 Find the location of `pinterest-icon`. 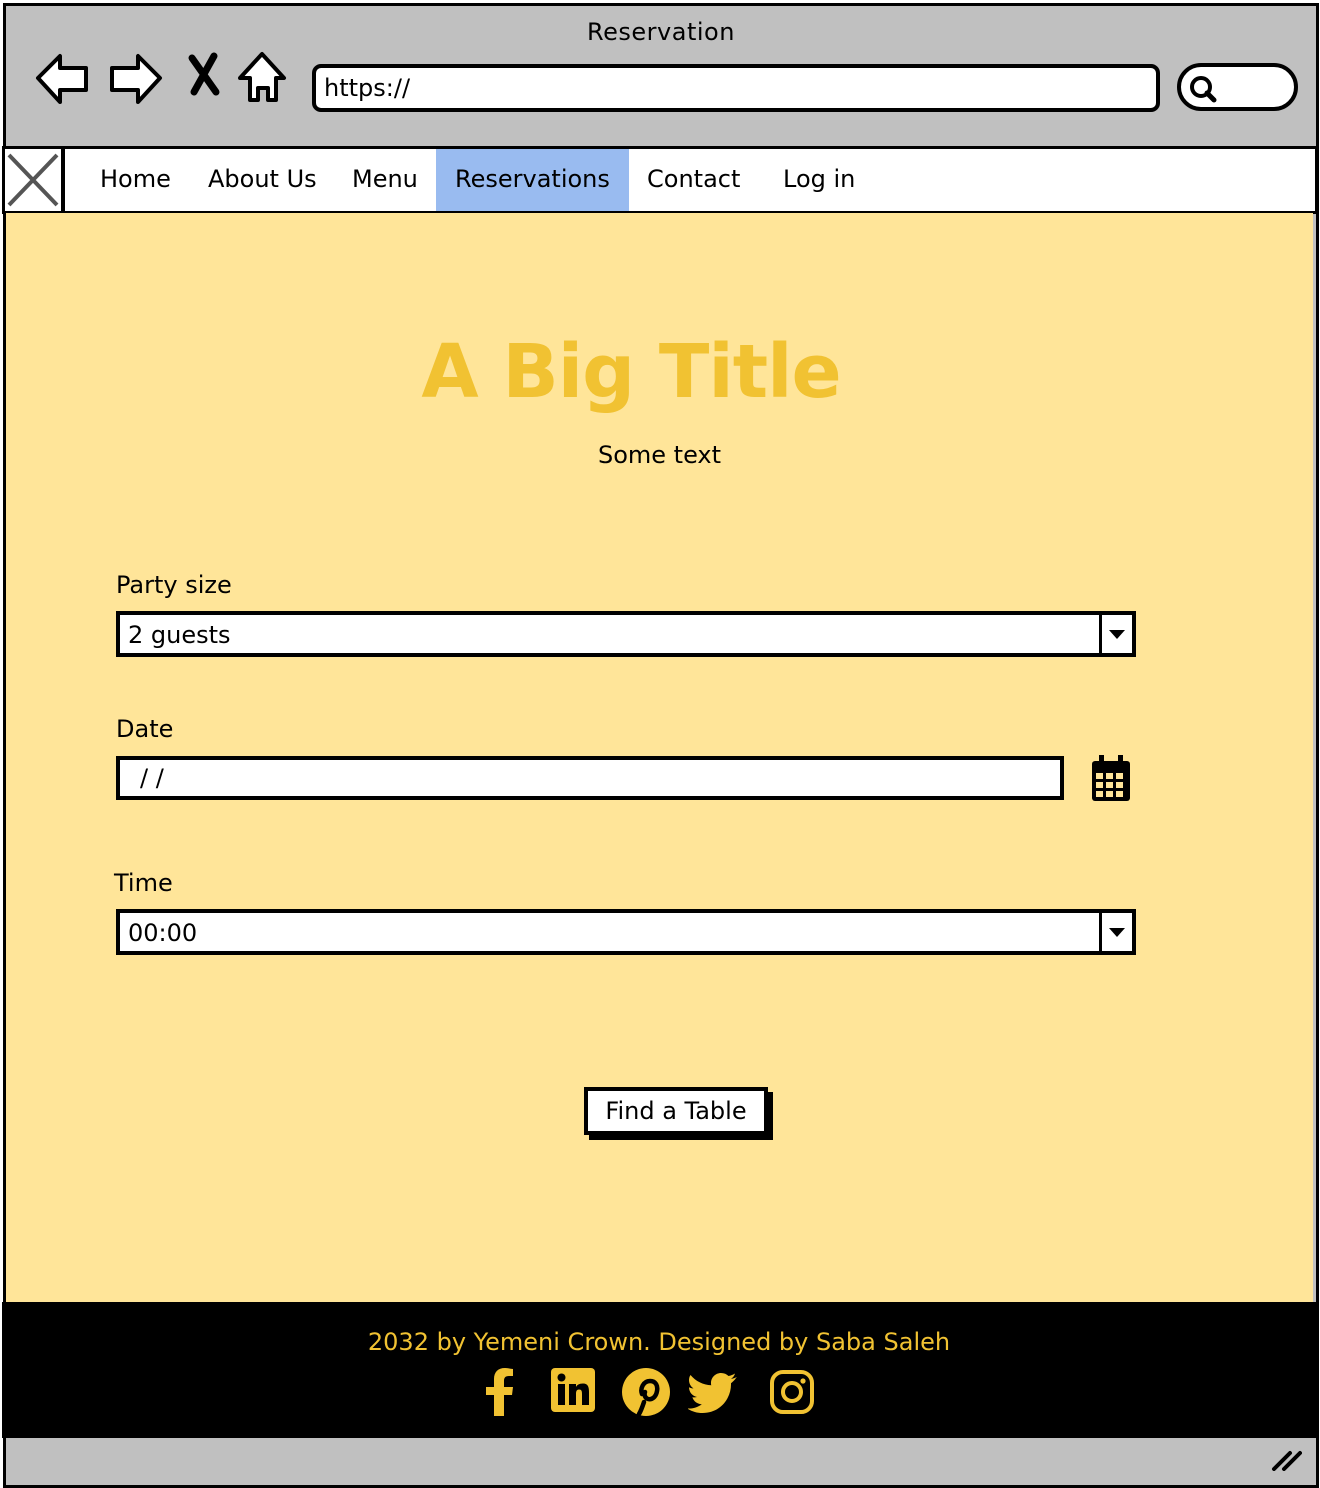

pinterest-icon is located at coordinates (646, 1394).